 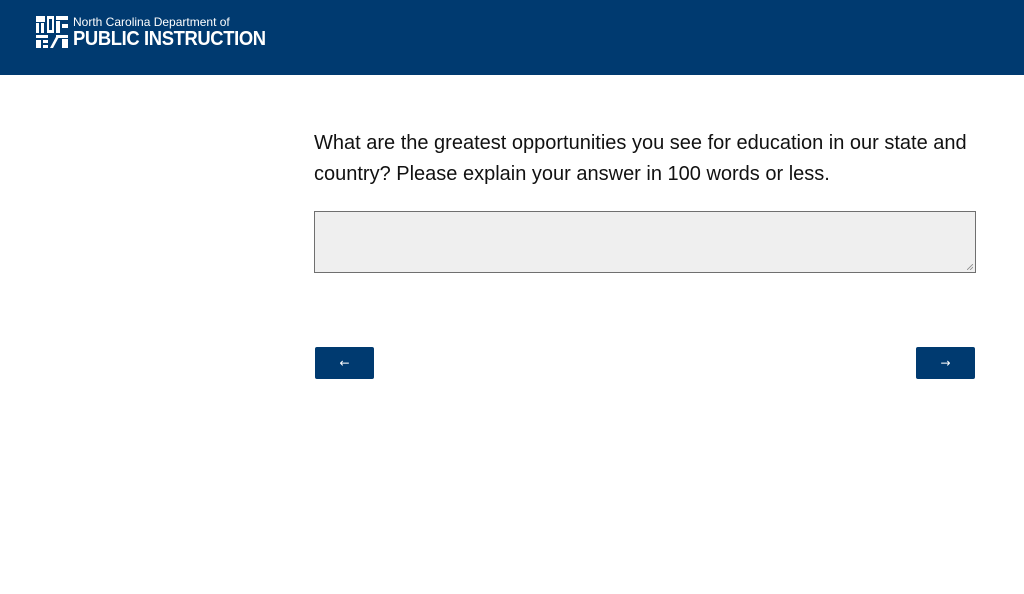 I want to click on resize-handle-icon, so click(x=970, y=267).